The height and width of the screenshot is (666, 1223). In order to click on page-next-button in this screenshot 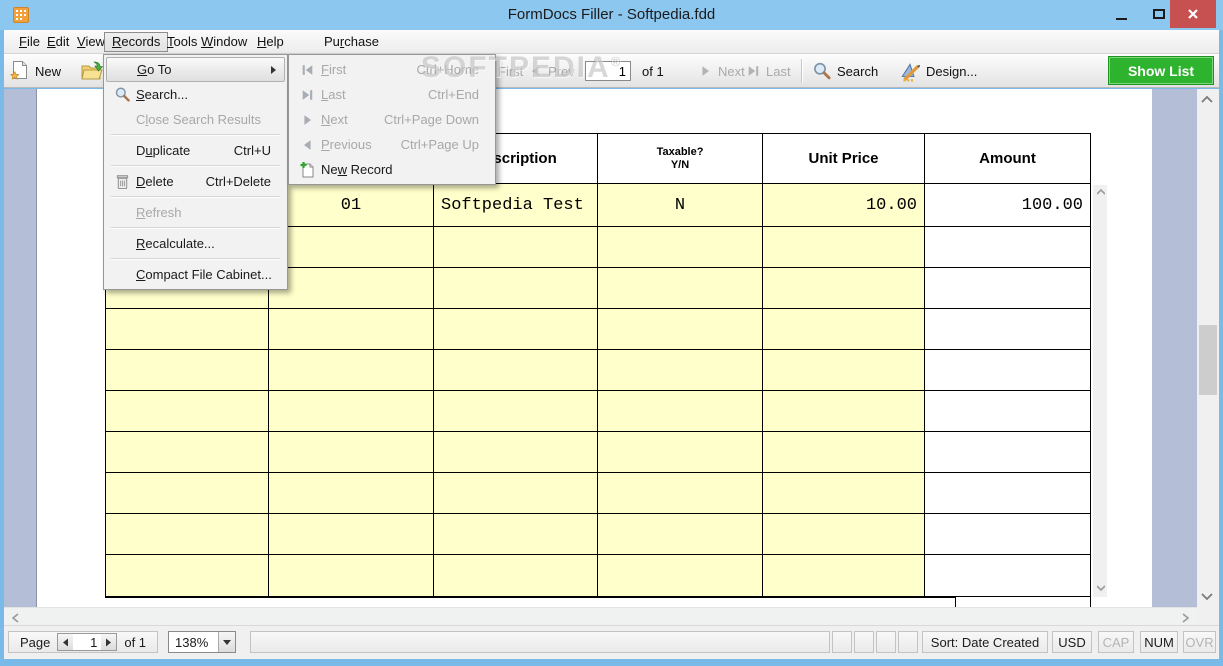, I will do `click(109, 642)`.